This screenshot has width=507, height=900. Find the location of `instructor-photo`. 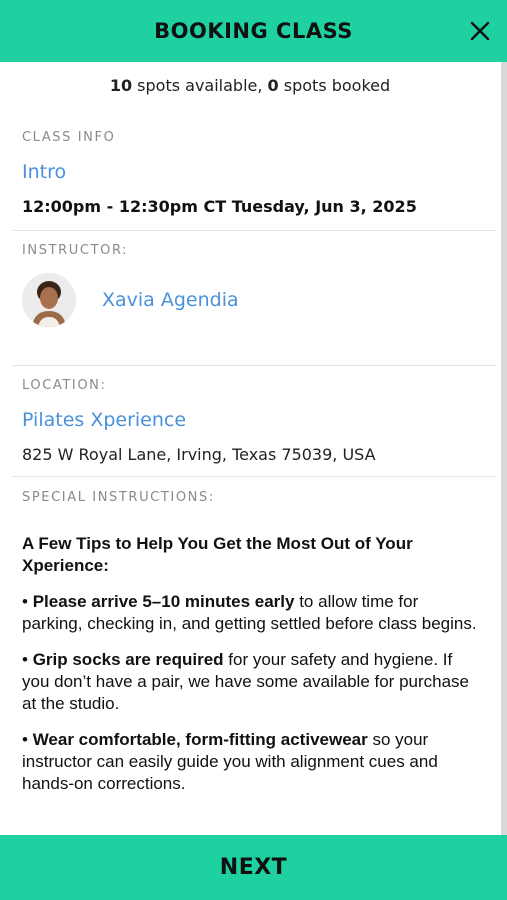

instructor-photo is located at coordinates (49, 300).